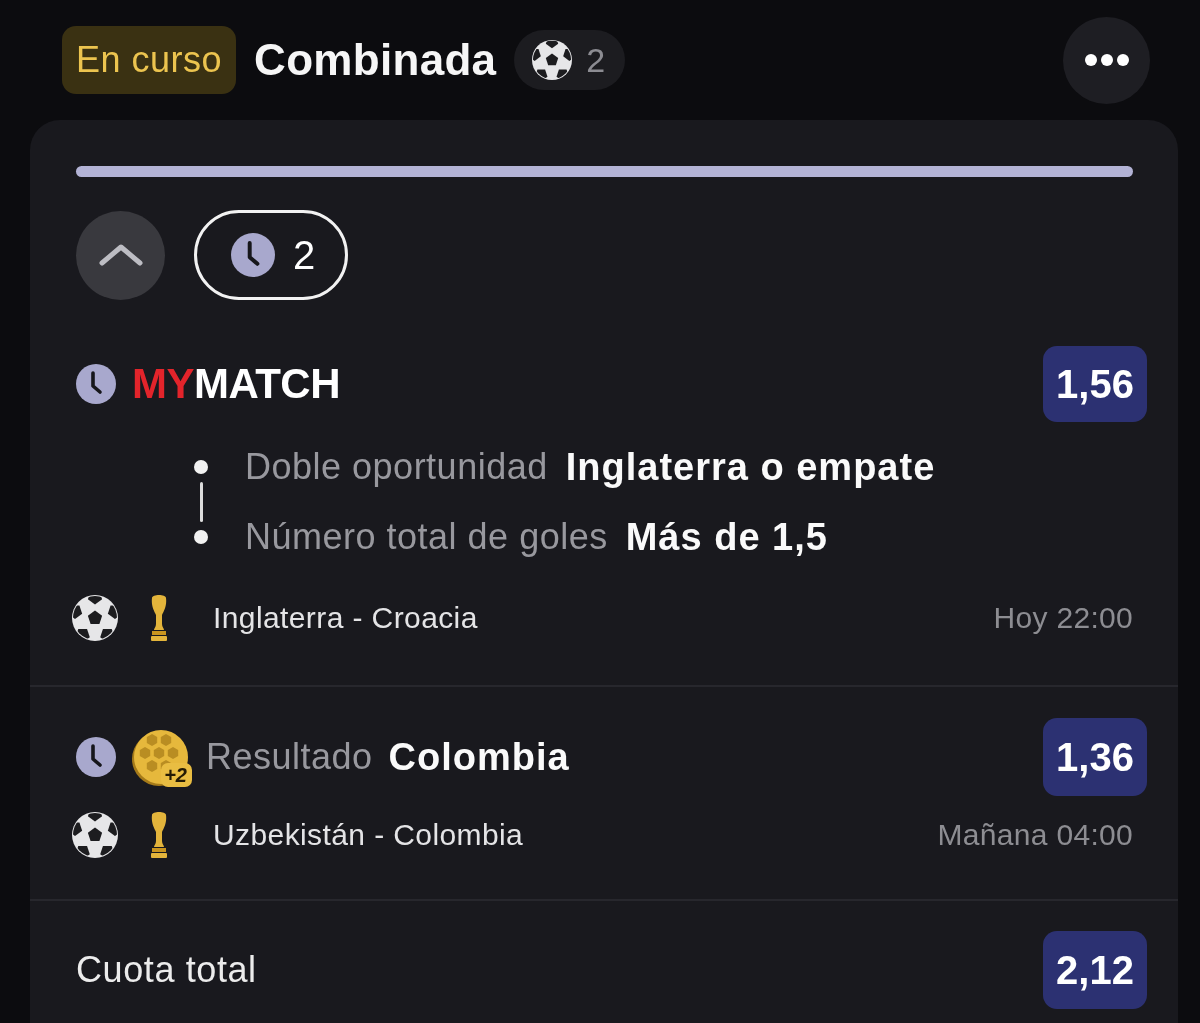 This screenshot has height=1023, width=1200. What do you see at coordinates (345, 618) in the screenshot?
I see `match-name: Inglaterra - Croacia` at bounding box center [345, 618].